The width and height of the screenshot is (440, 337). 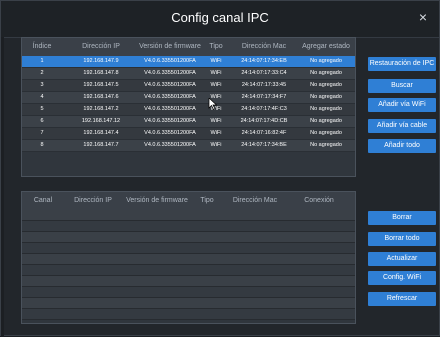 I want to click on title-bar: Config canal IPC ×, so click(x=220, y=19).